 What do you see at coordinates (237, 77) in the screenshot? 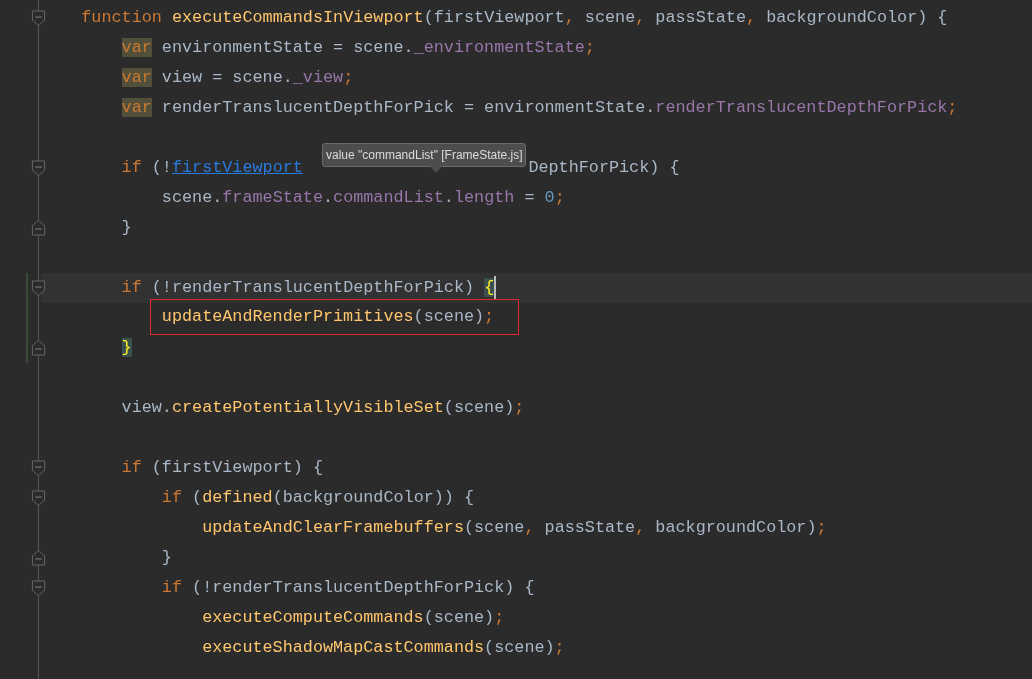
I see `code-line: var view = scene._view;` at bounding box center [237, 77].